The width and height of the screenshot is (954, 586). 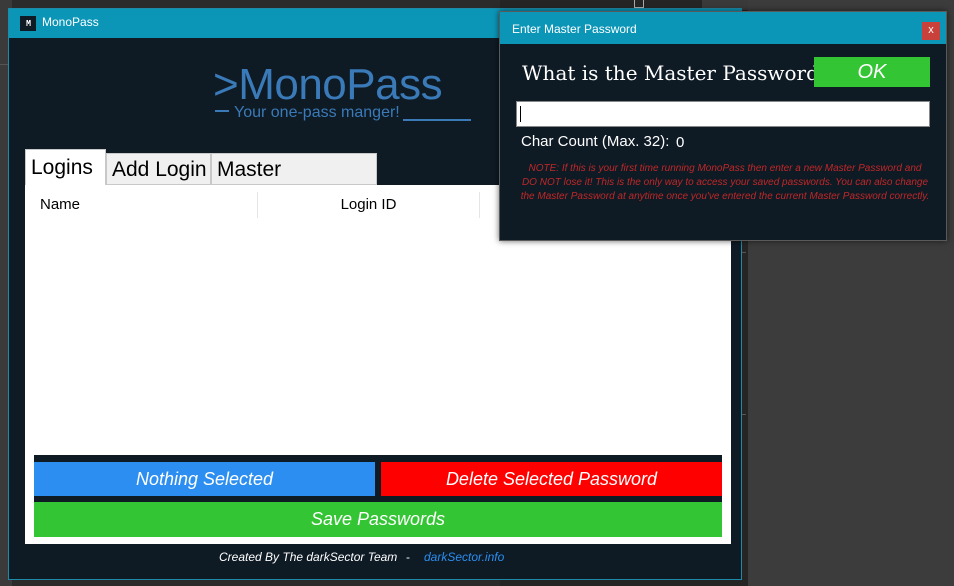 What do you see at coordinates (378, 519) in the screenshot?
I see `save-passwords-button: Save Passwords` at bounding box center [378, 519].